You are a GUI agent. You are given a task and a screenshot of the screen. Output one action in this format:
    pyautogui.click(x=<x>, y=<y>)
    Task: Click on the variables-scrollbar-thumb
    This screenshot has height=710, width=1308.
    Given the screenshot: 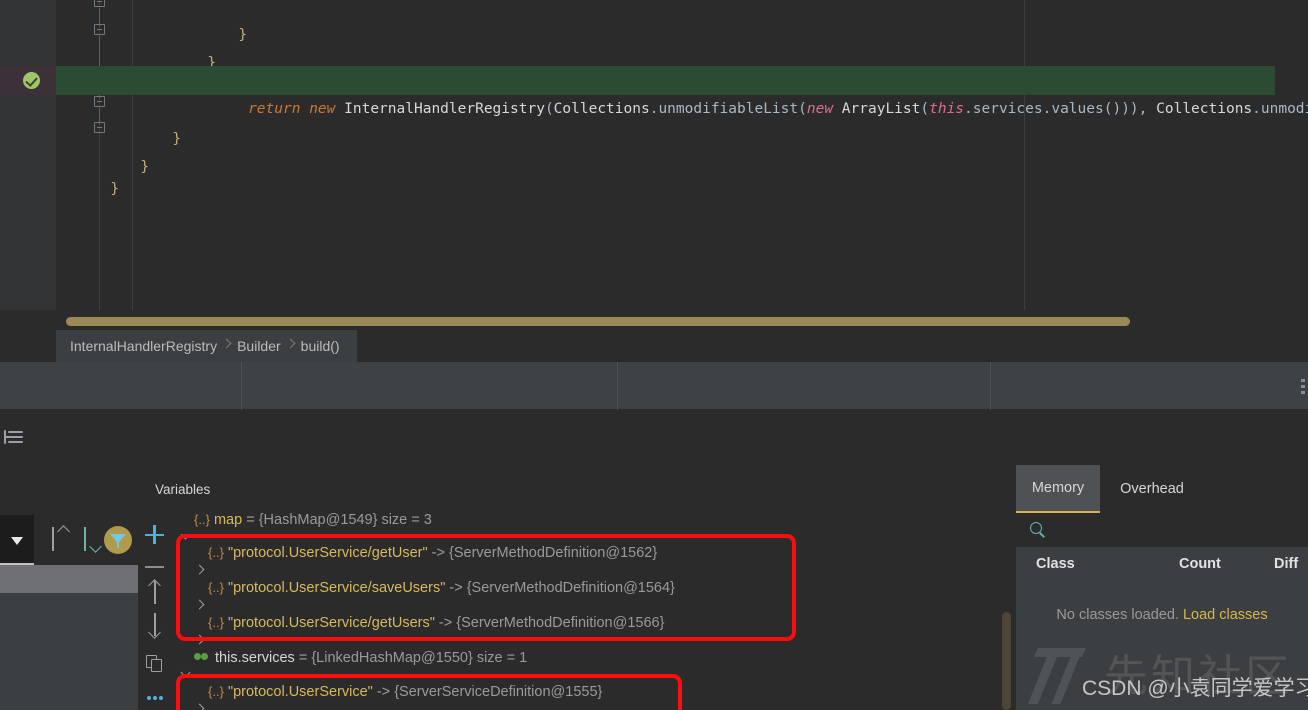 What is the action you would take?
    pyautogui.click(x=1006, y=661)
    